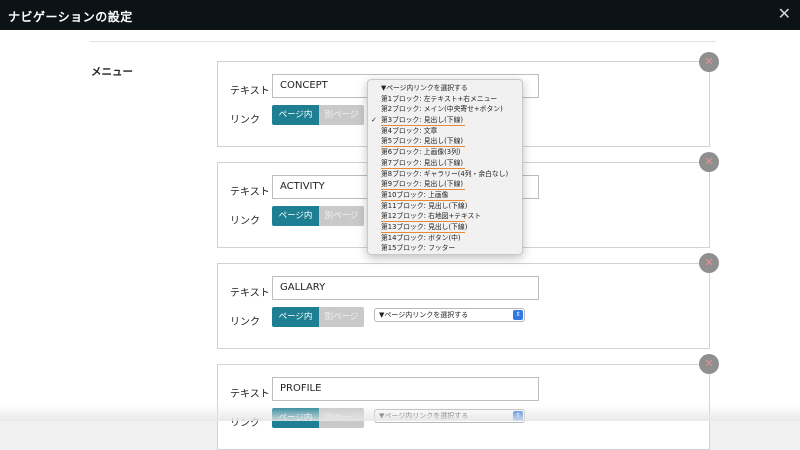  I want to click on divider, so click(403, 41).